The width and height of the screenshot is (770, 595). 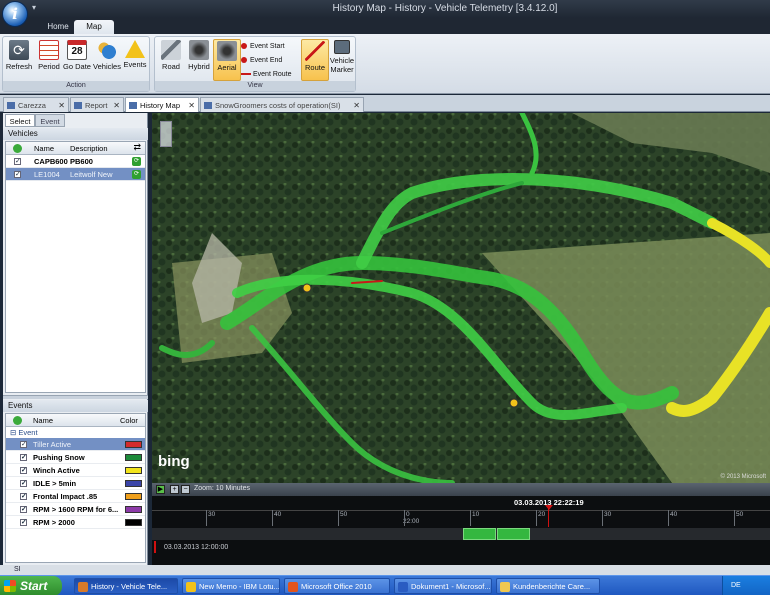 What do you see at coordinates (31, 585) in the screenshot?
I see `start-button: Start` at bounding box center [31, 585].